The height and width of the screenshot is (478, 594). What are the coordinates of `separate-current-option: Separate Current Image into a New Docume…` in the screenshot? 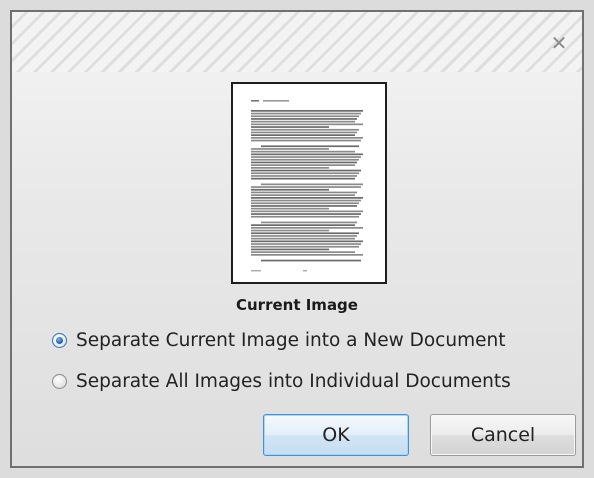 It's located at (278, 340).